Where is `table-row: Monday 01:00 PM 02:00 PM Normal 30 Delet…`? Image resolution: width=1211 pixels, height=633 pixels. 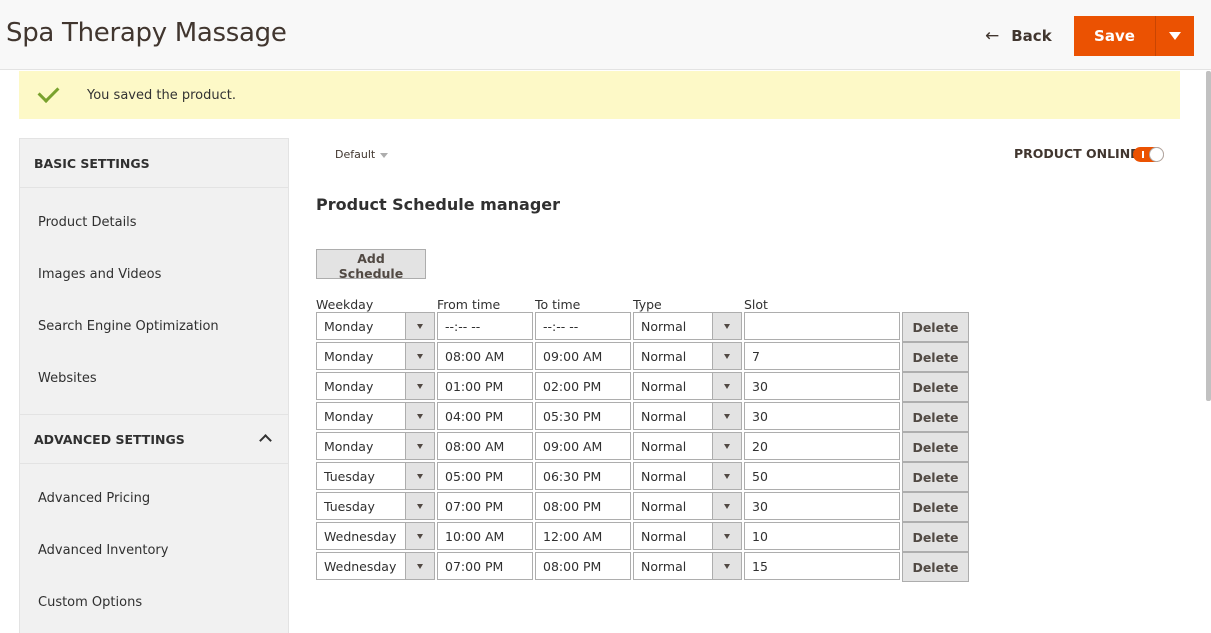
table-row: Monday 01:00 PM 02:00 PM Normal 30 Delet… is located at coordinates (642, 387).